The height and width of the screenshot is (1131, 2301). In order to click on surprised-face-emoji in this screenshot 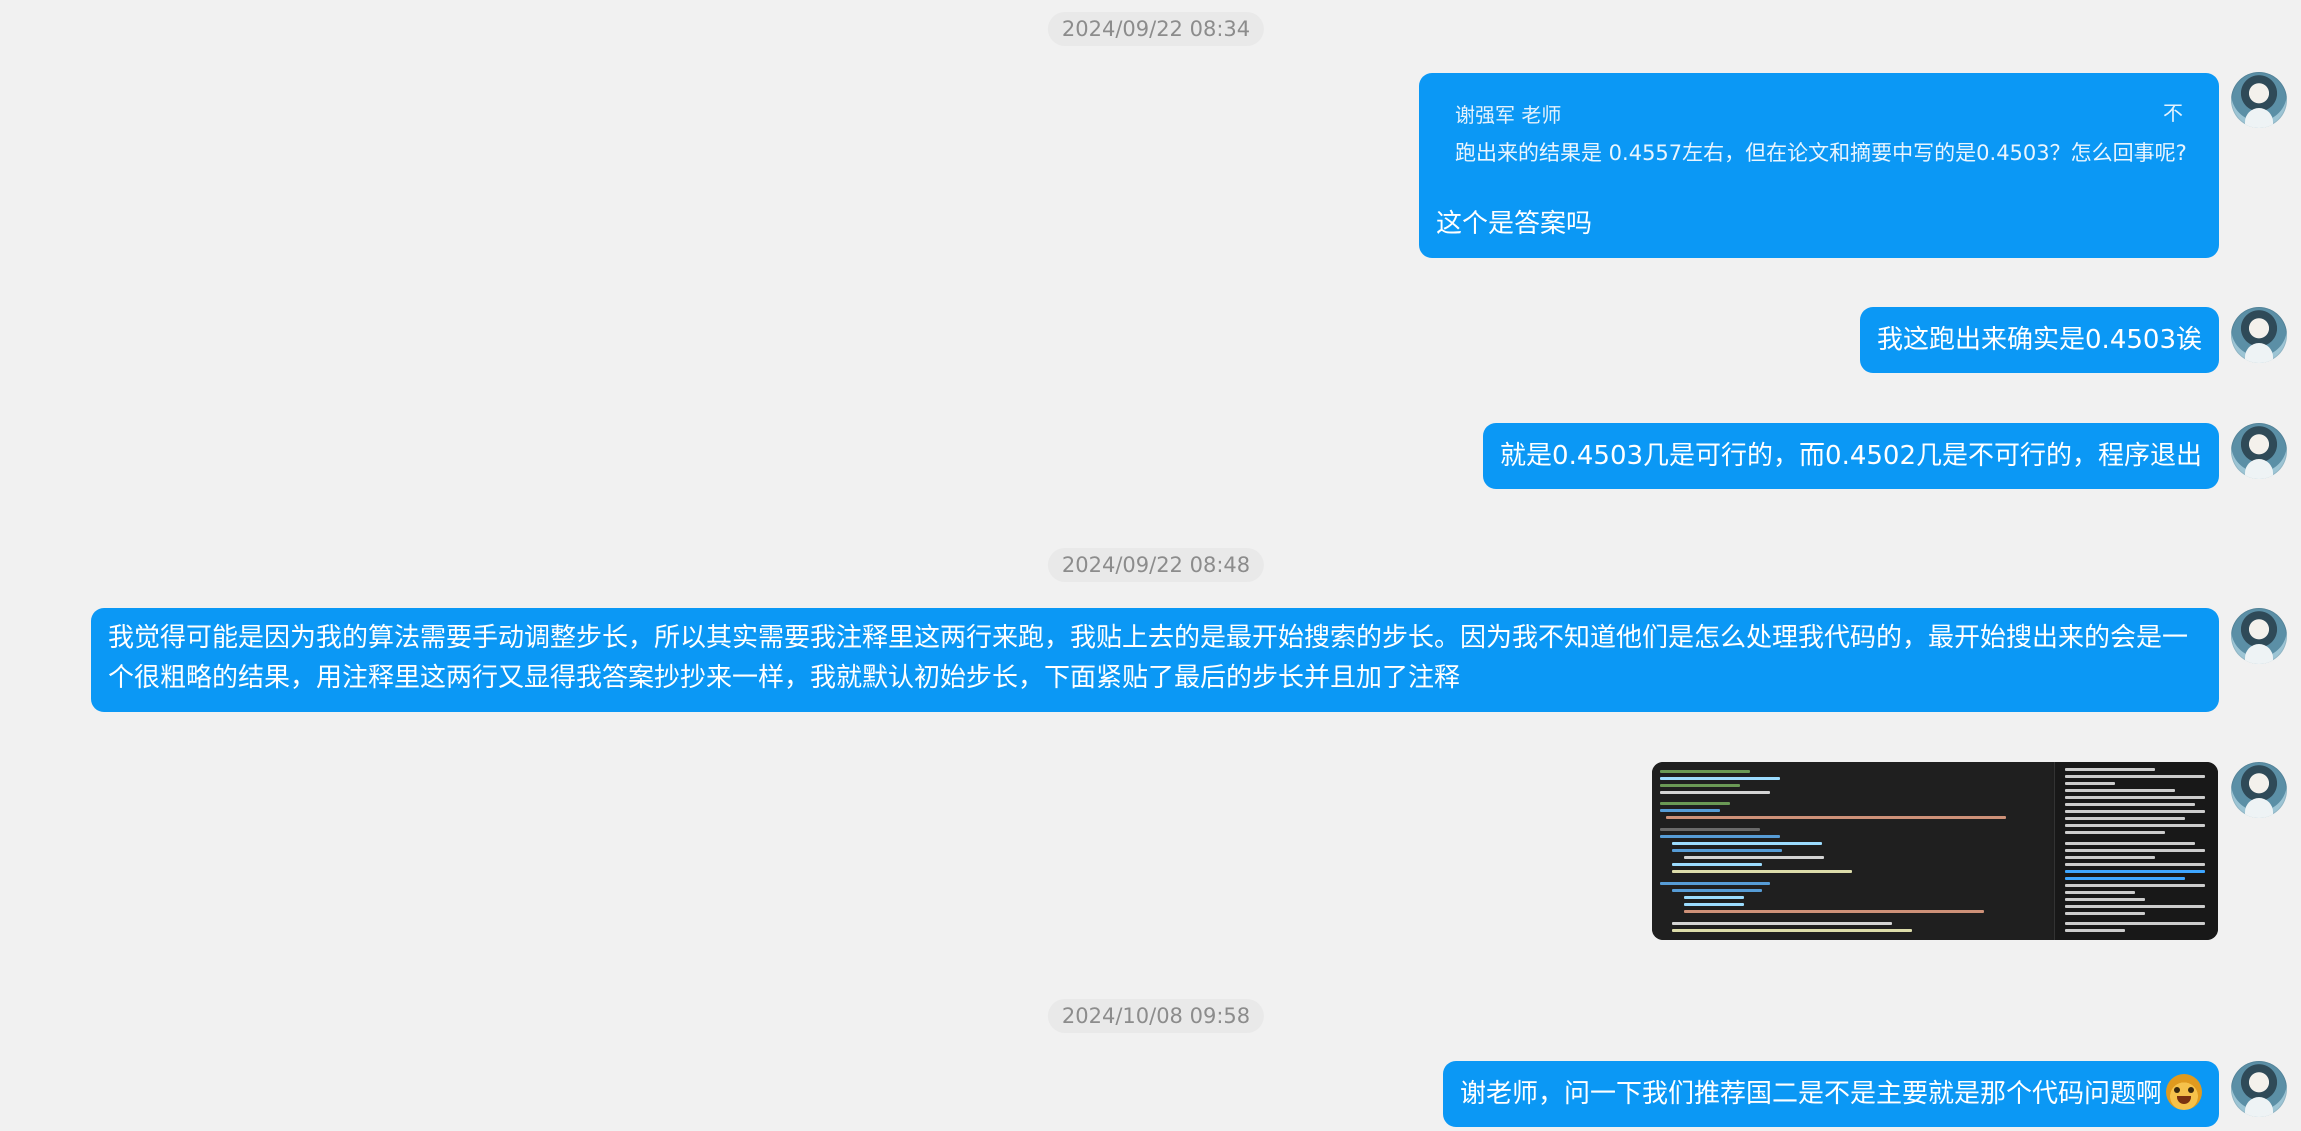, I will do `click(2184, 1091)`.